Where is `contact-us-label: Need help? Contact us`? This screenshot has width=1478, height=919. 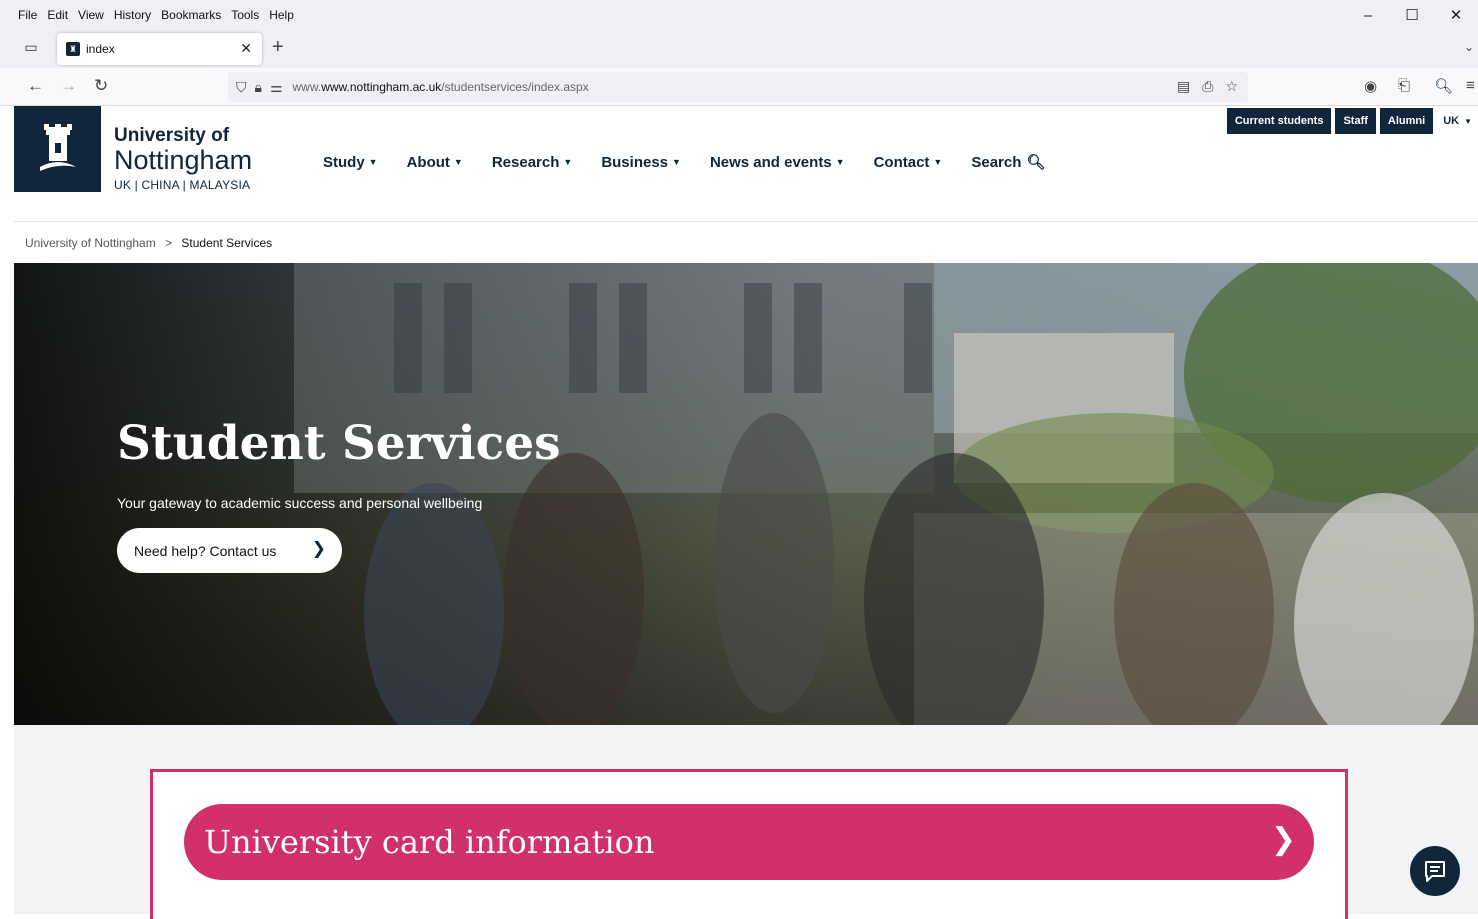 contact-us-label: Need help? Contact us is located at coordinates (205, 550).